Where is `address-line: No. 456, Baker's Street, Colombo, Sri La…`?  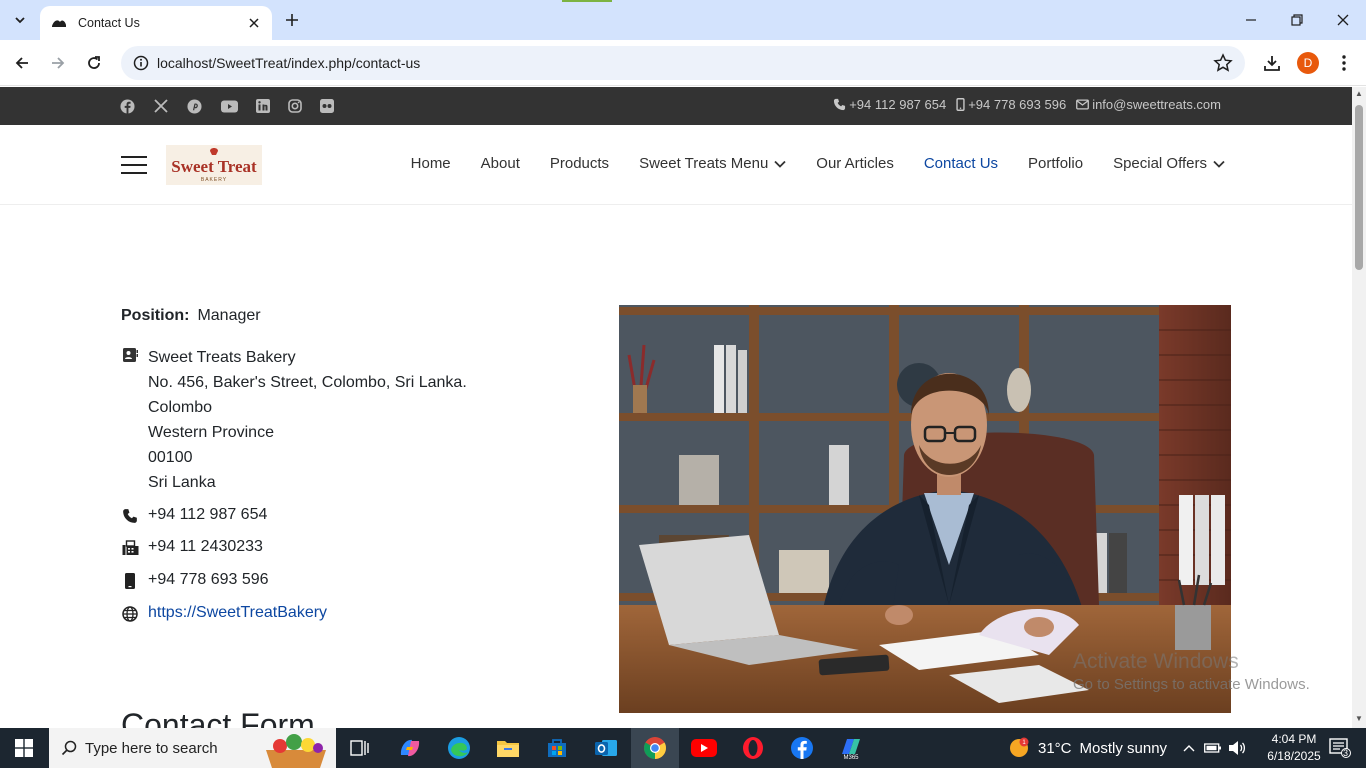 address-line: No. 456, Baker's Street, Colombo, Sri La… is located at coordinates (307, 382).